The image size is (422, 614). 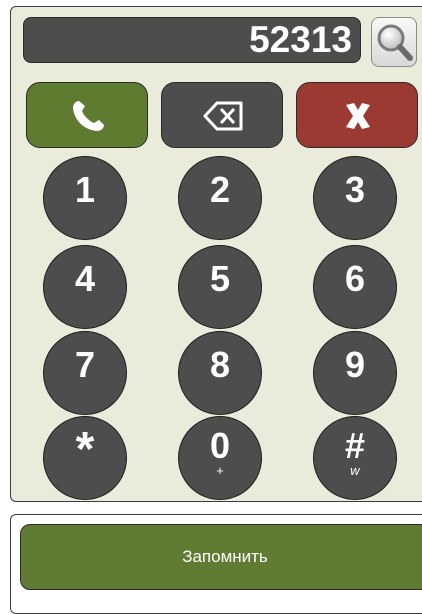 I want to click on key-1: 1, so click(x=85, y=198).